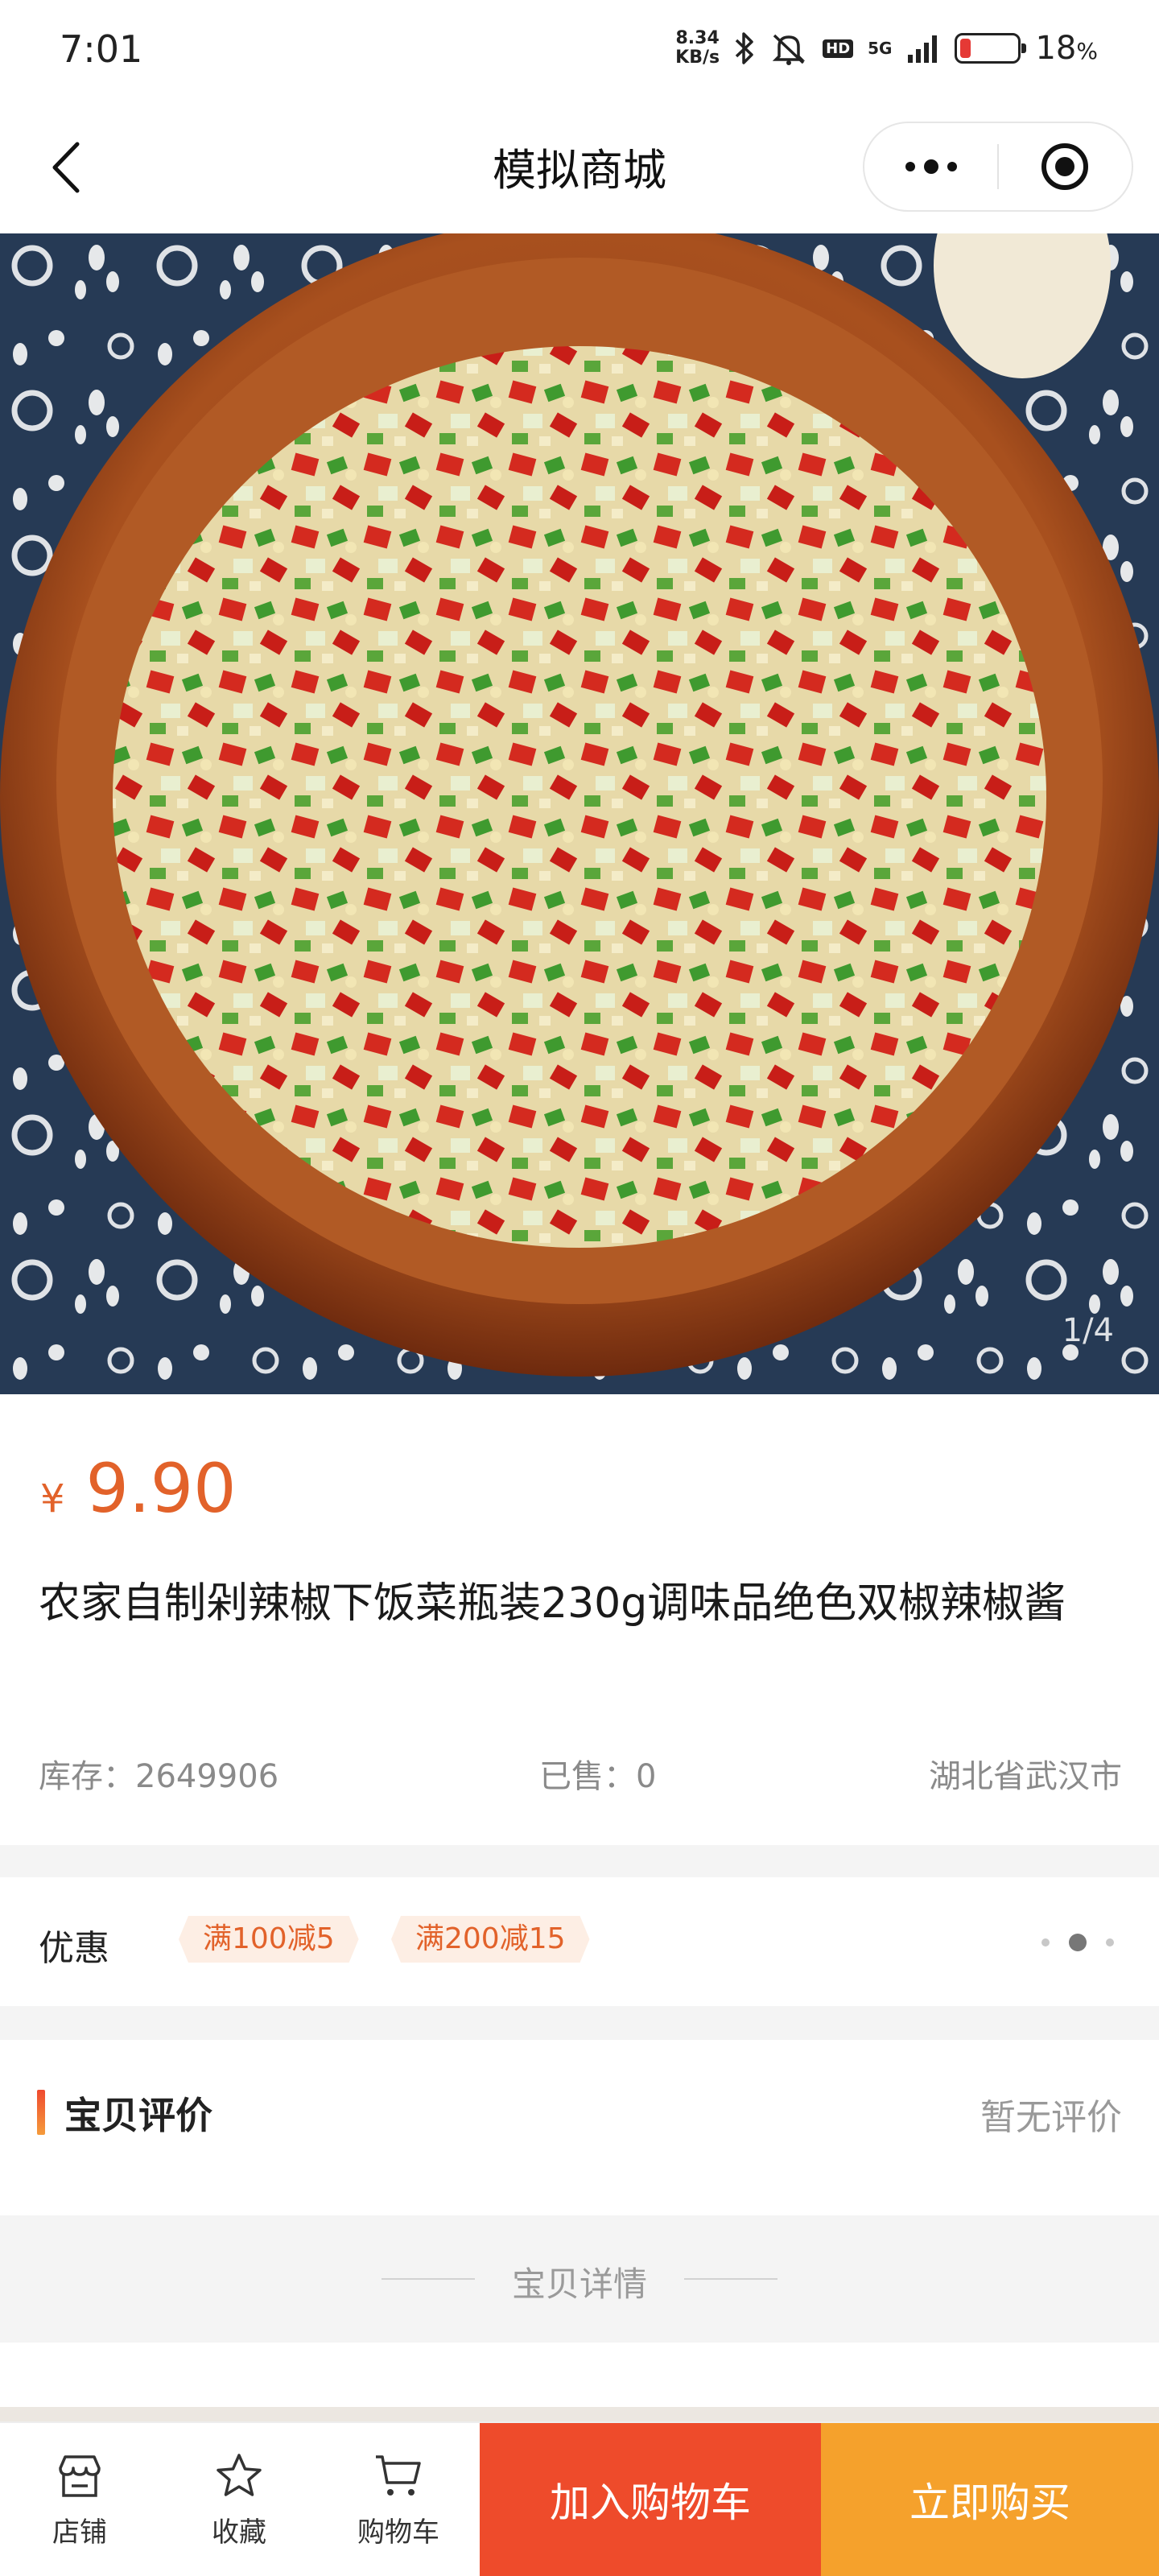  Describe the element at coordinates (80, 2475) in the screenshot. I see `store-icon` at that location.